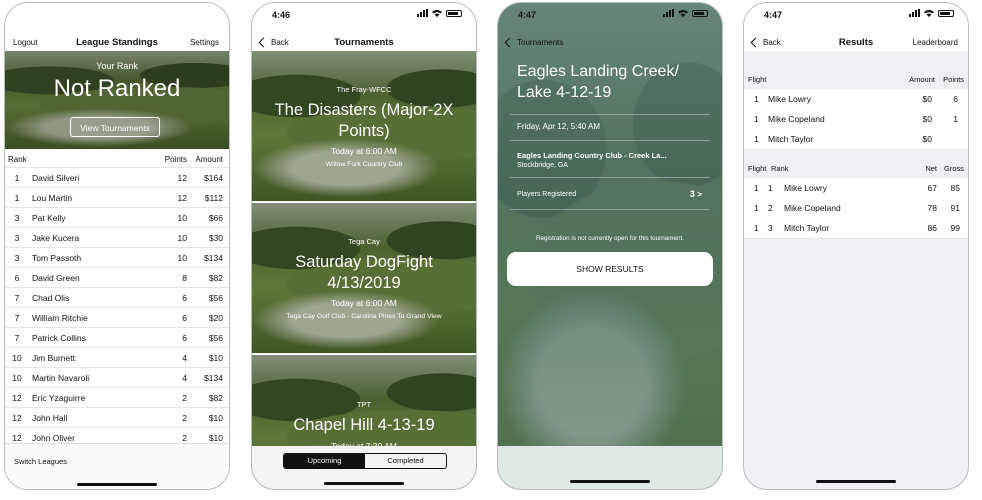 The width and height of the screenshot is (982, 500). I want to click on logout-button: Logout, so click(25, 42).